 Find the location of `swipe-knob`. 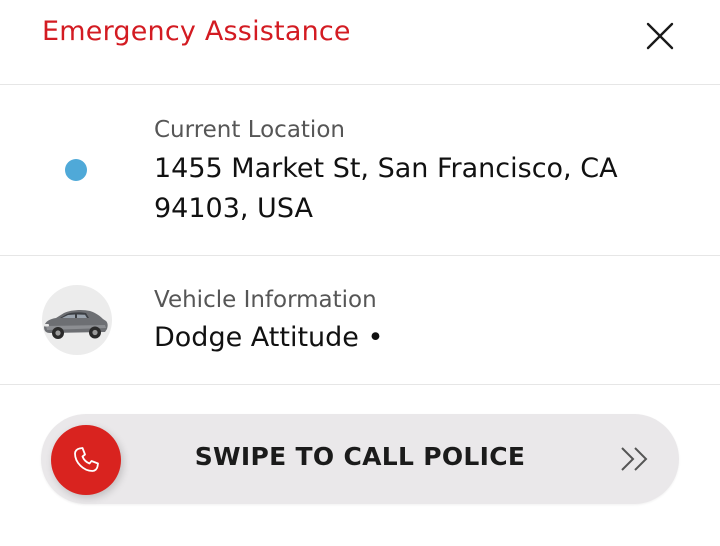

swipe-knob is located at coordinates (86, 460).